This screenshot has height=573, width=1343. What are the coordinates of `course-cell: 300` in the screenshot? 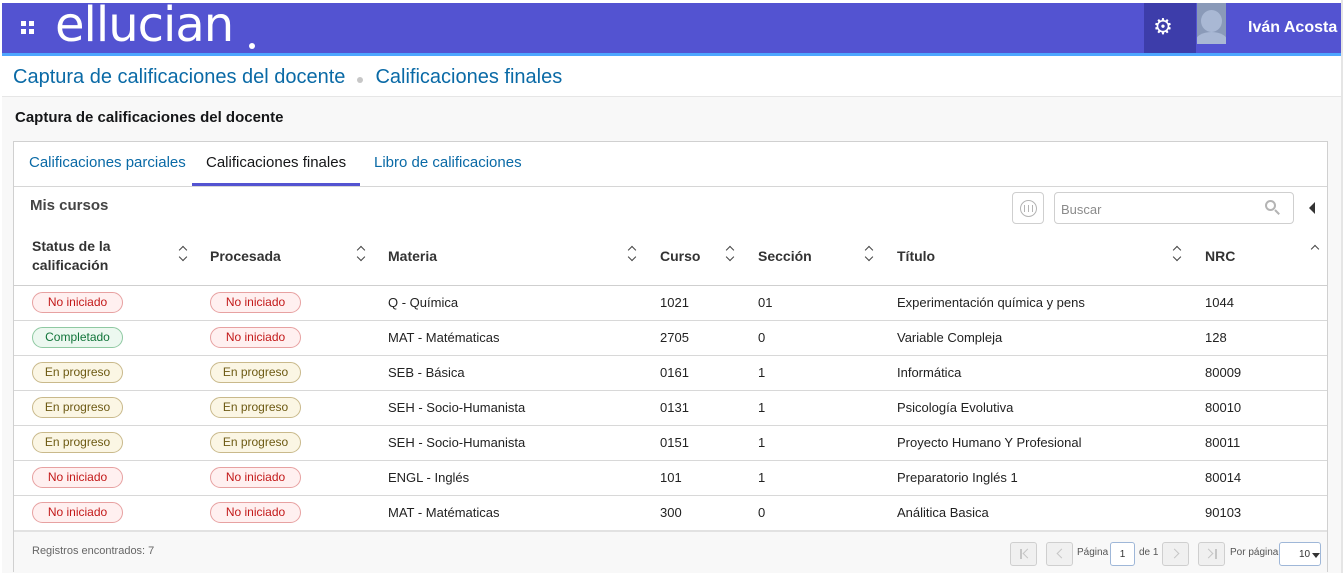 It's located at (671, 512).